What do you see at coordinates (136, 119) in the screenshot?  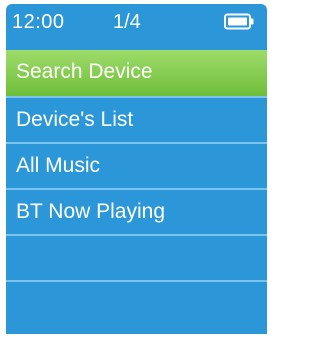 I see `menu-item-devices-list: Device's List` at bounding box center [136, 119].